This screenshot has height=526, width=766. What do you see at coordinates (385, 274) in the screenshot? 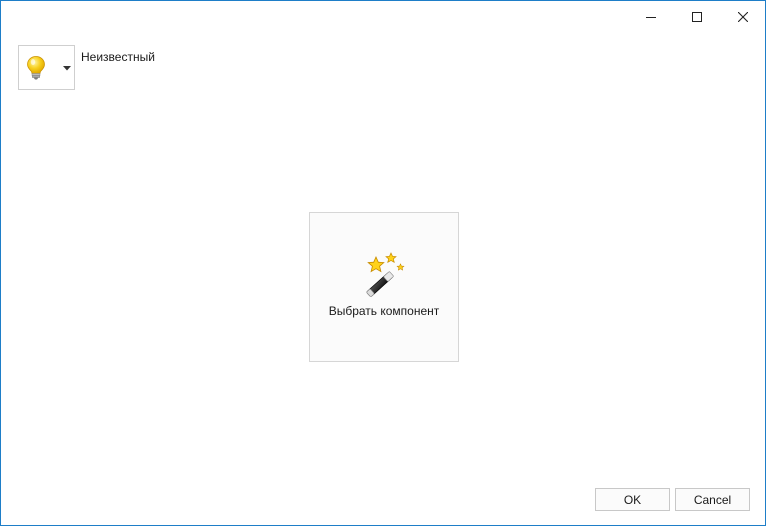
I see `magic-wand-icon` at bounding box center [385, 274].